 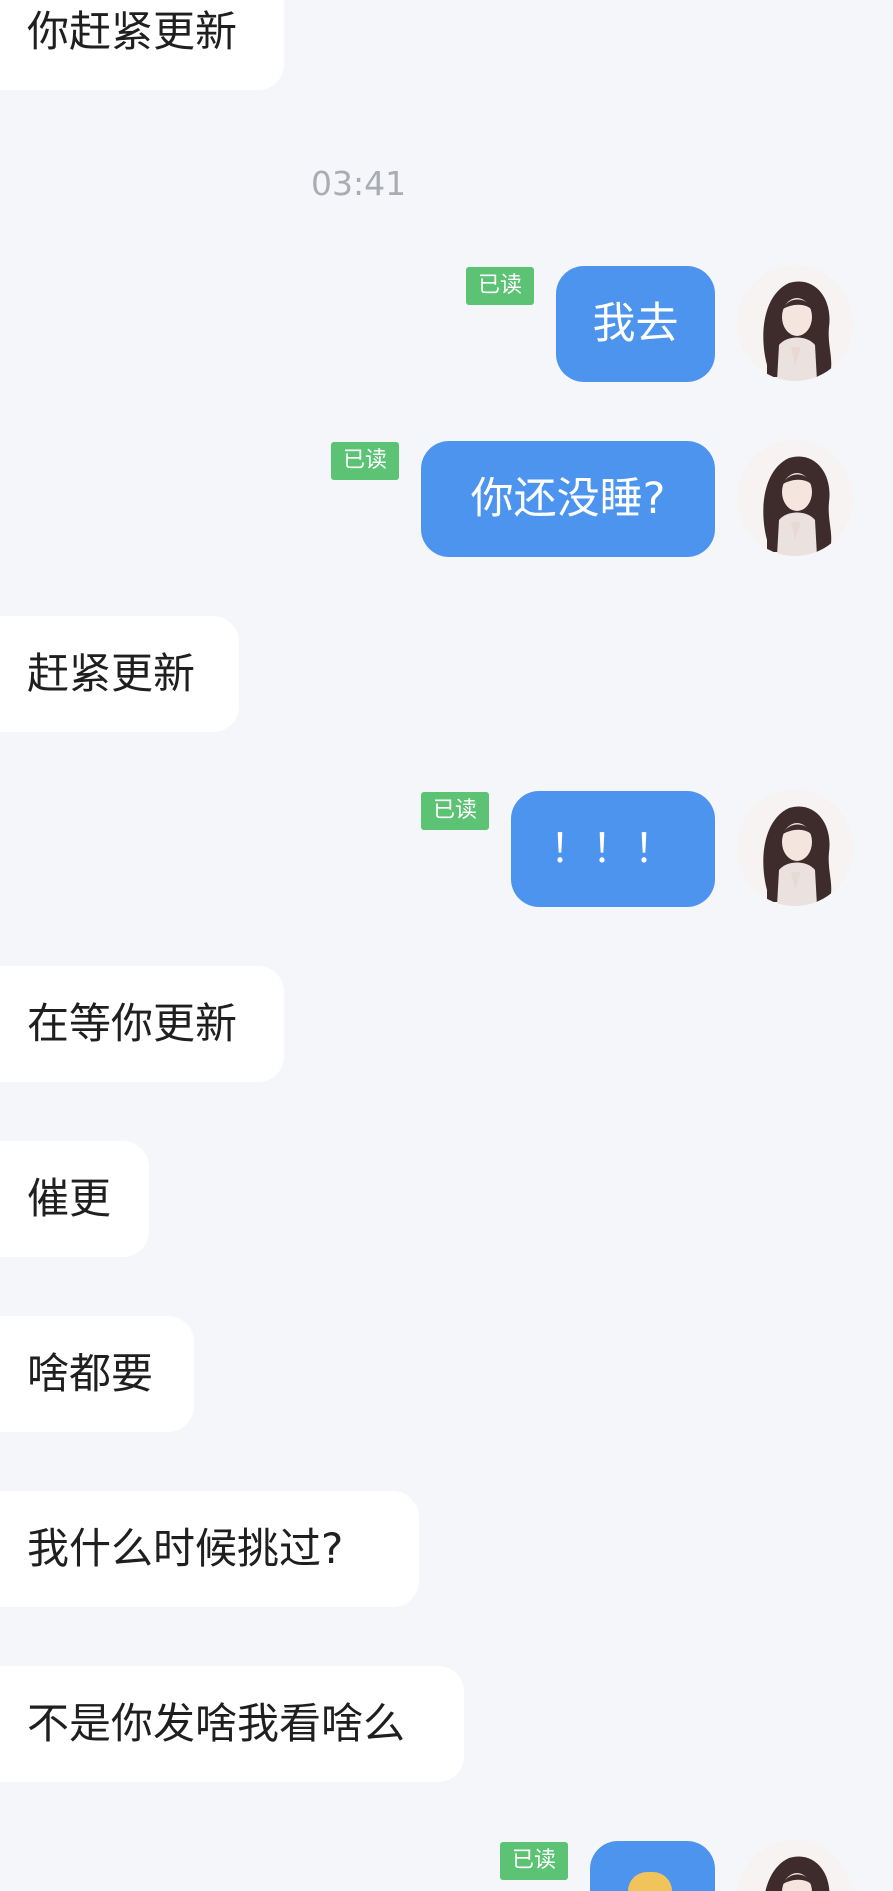 I want to click on incoming-message-bubble: 在等你更新, so click(x=142, y=1024).